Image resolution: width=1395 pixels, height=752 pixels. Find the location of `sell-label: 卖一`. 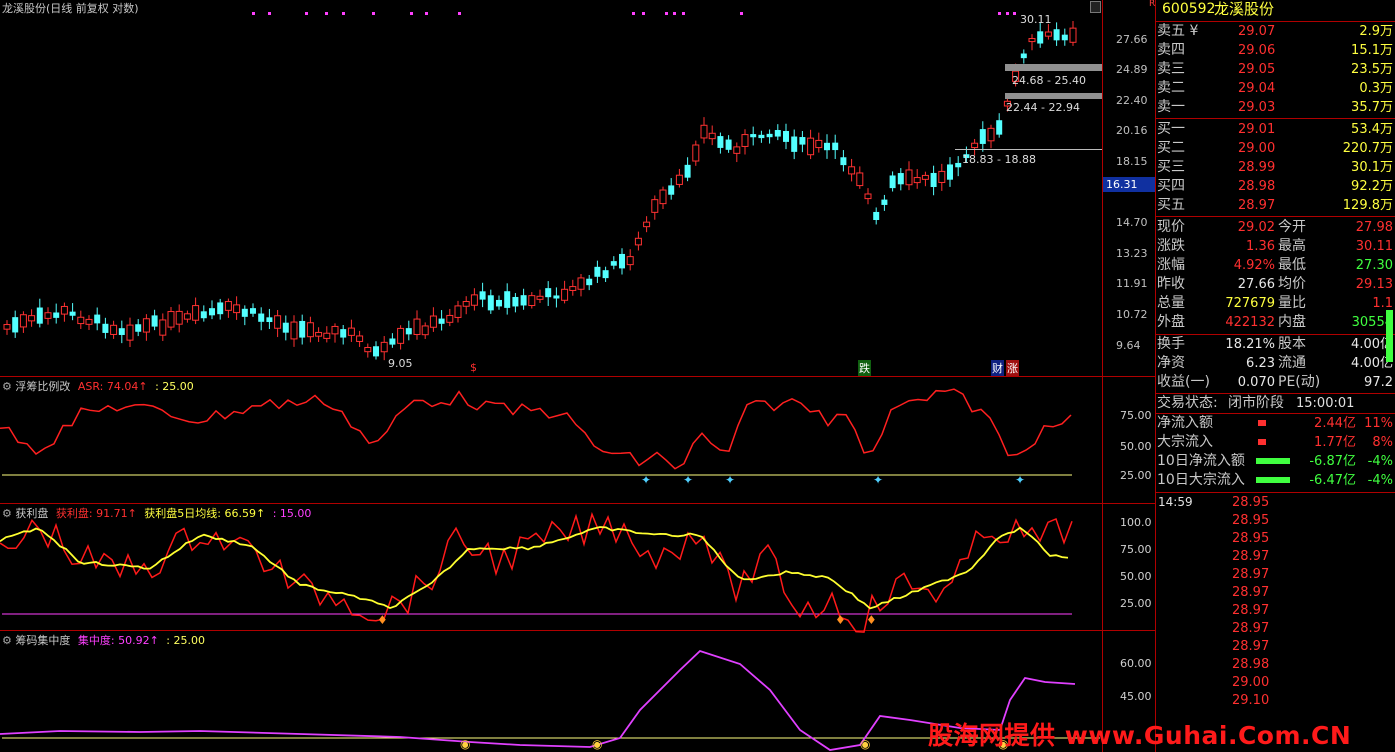

sell-label: 卖一 is located at coordinates (1171, 107).